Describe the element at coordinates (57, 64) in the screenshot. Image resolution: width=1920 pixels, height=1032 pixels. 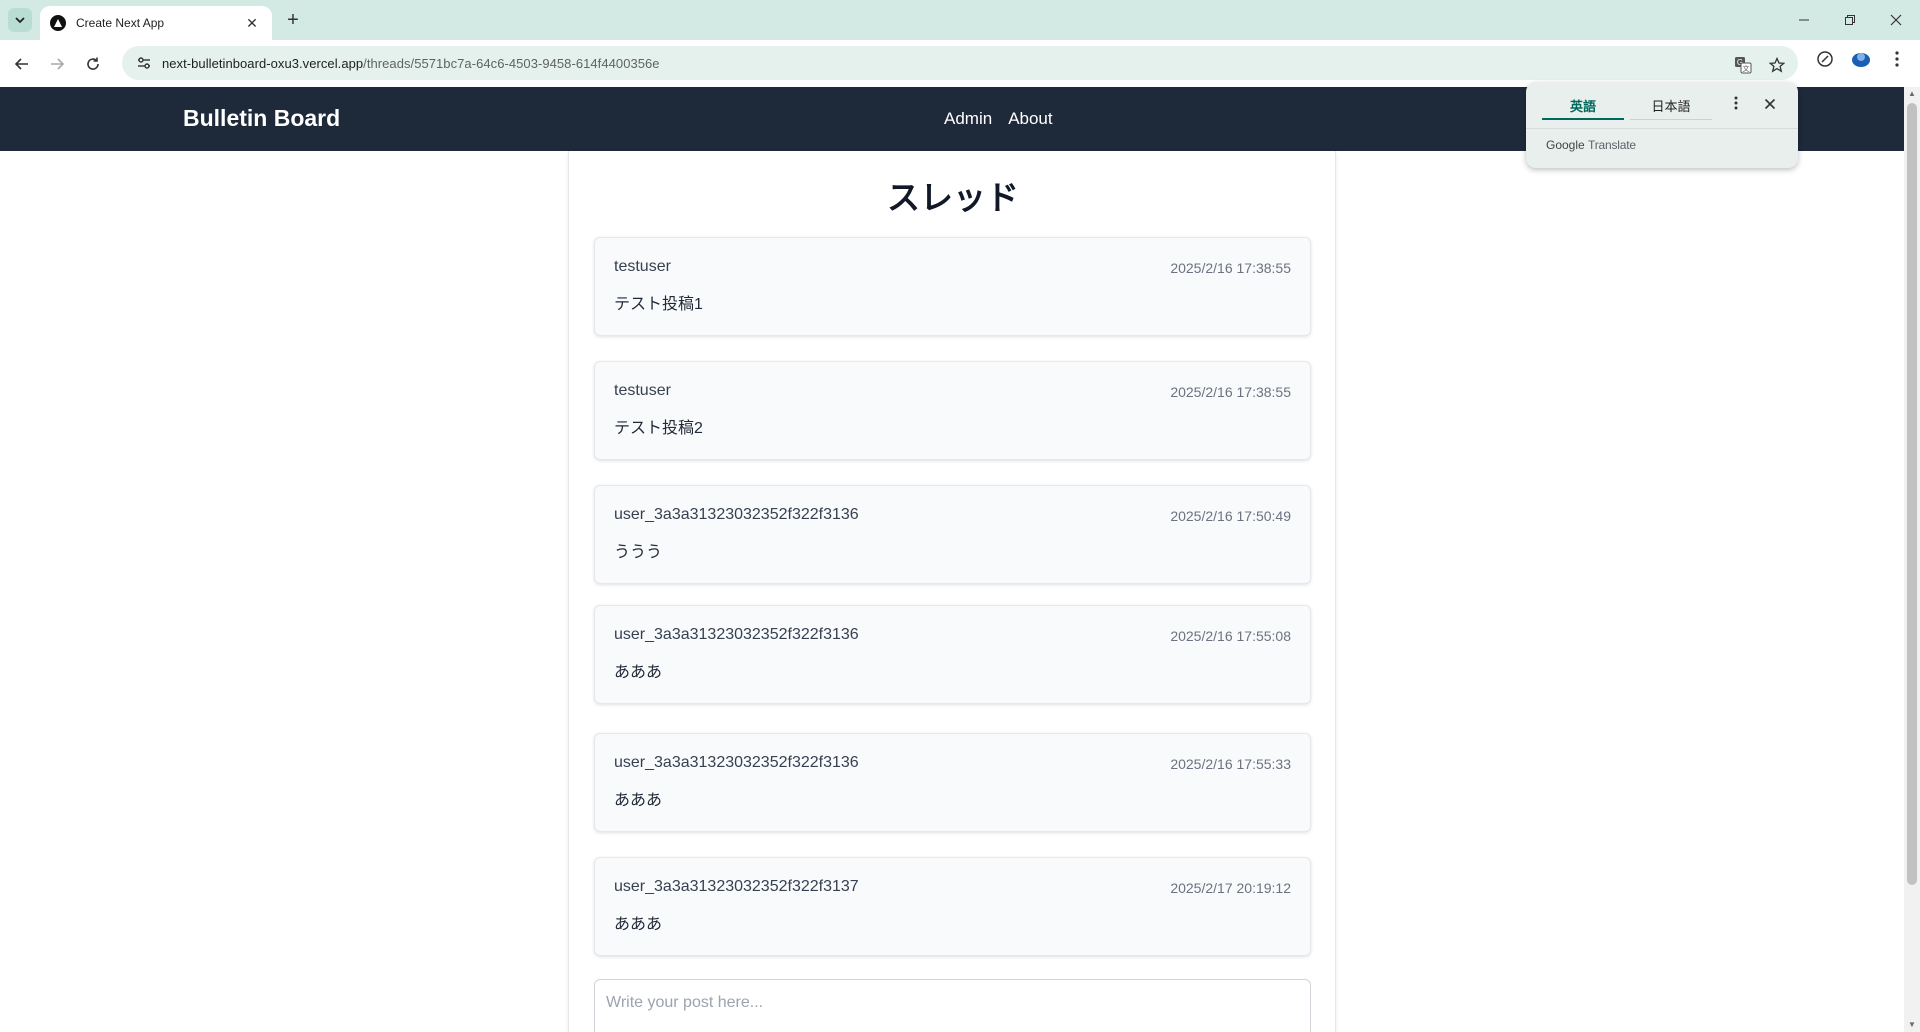
I see `forward-arrow-icon` at that location.